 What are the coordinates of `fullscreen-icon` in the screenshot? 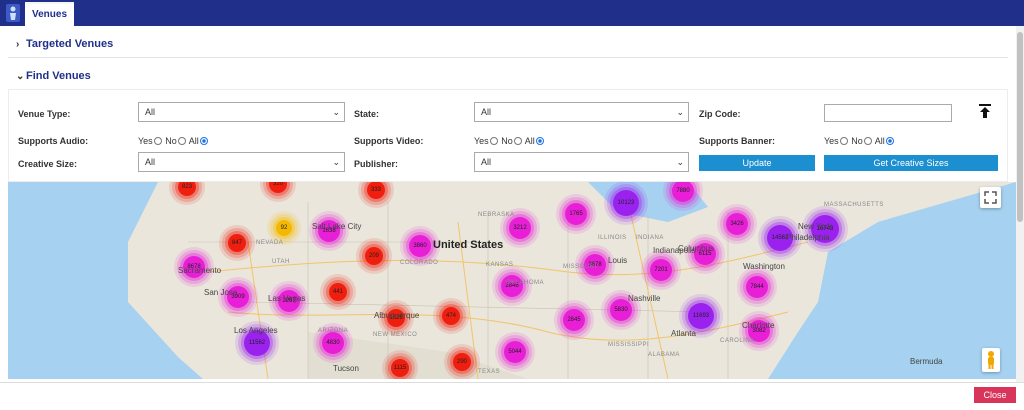 It's located at (990, 197).